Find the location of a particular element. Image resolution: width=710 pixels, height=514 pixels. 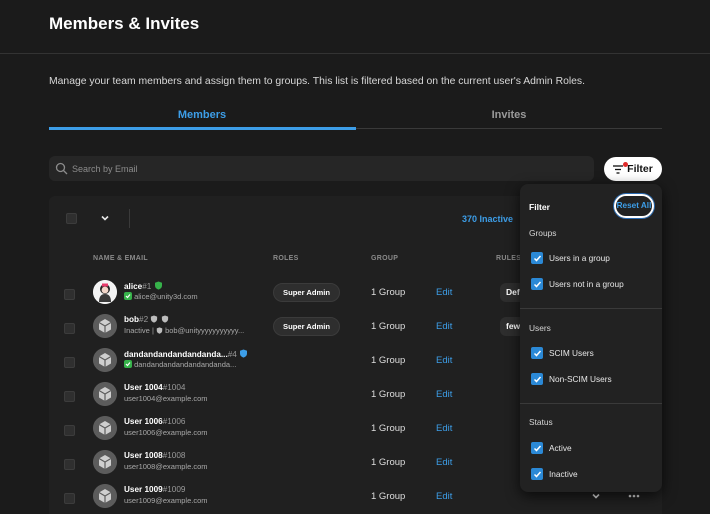

filter-section-groups: Groups is located at coordinates (543, 233).